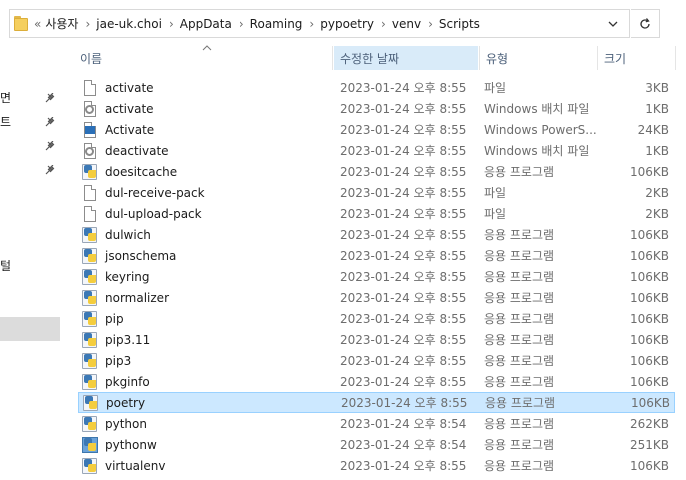 This screenshot has width=686, height=480. What do you see at coordinates (657, 87) in the screenshot?
I see `file-size: 3KB` at bounding box center [657, 87].